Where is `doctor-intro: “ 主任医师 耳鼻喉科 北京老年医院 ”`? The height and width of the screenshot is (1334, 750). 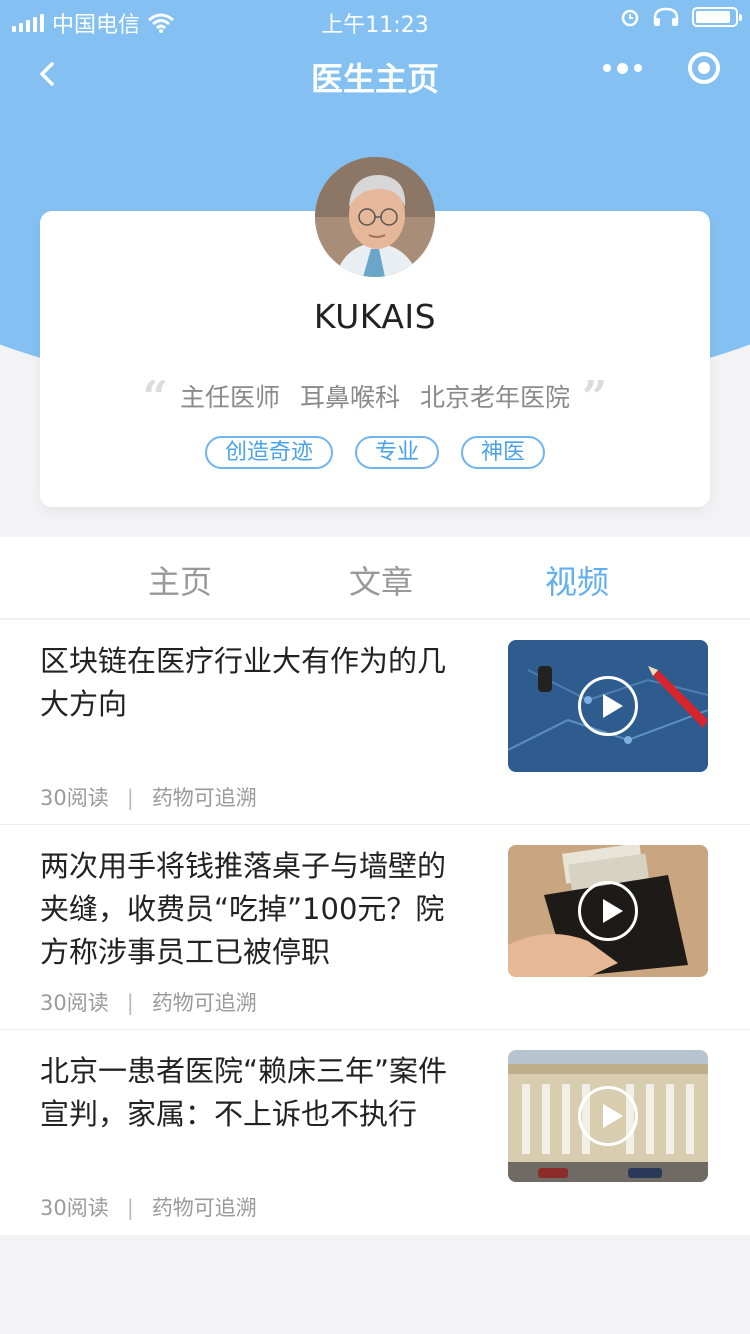
doctor-intro: “ 主任医师 耳鼻喉科 北京老年医院 ” is located at coordinates (375, 397).